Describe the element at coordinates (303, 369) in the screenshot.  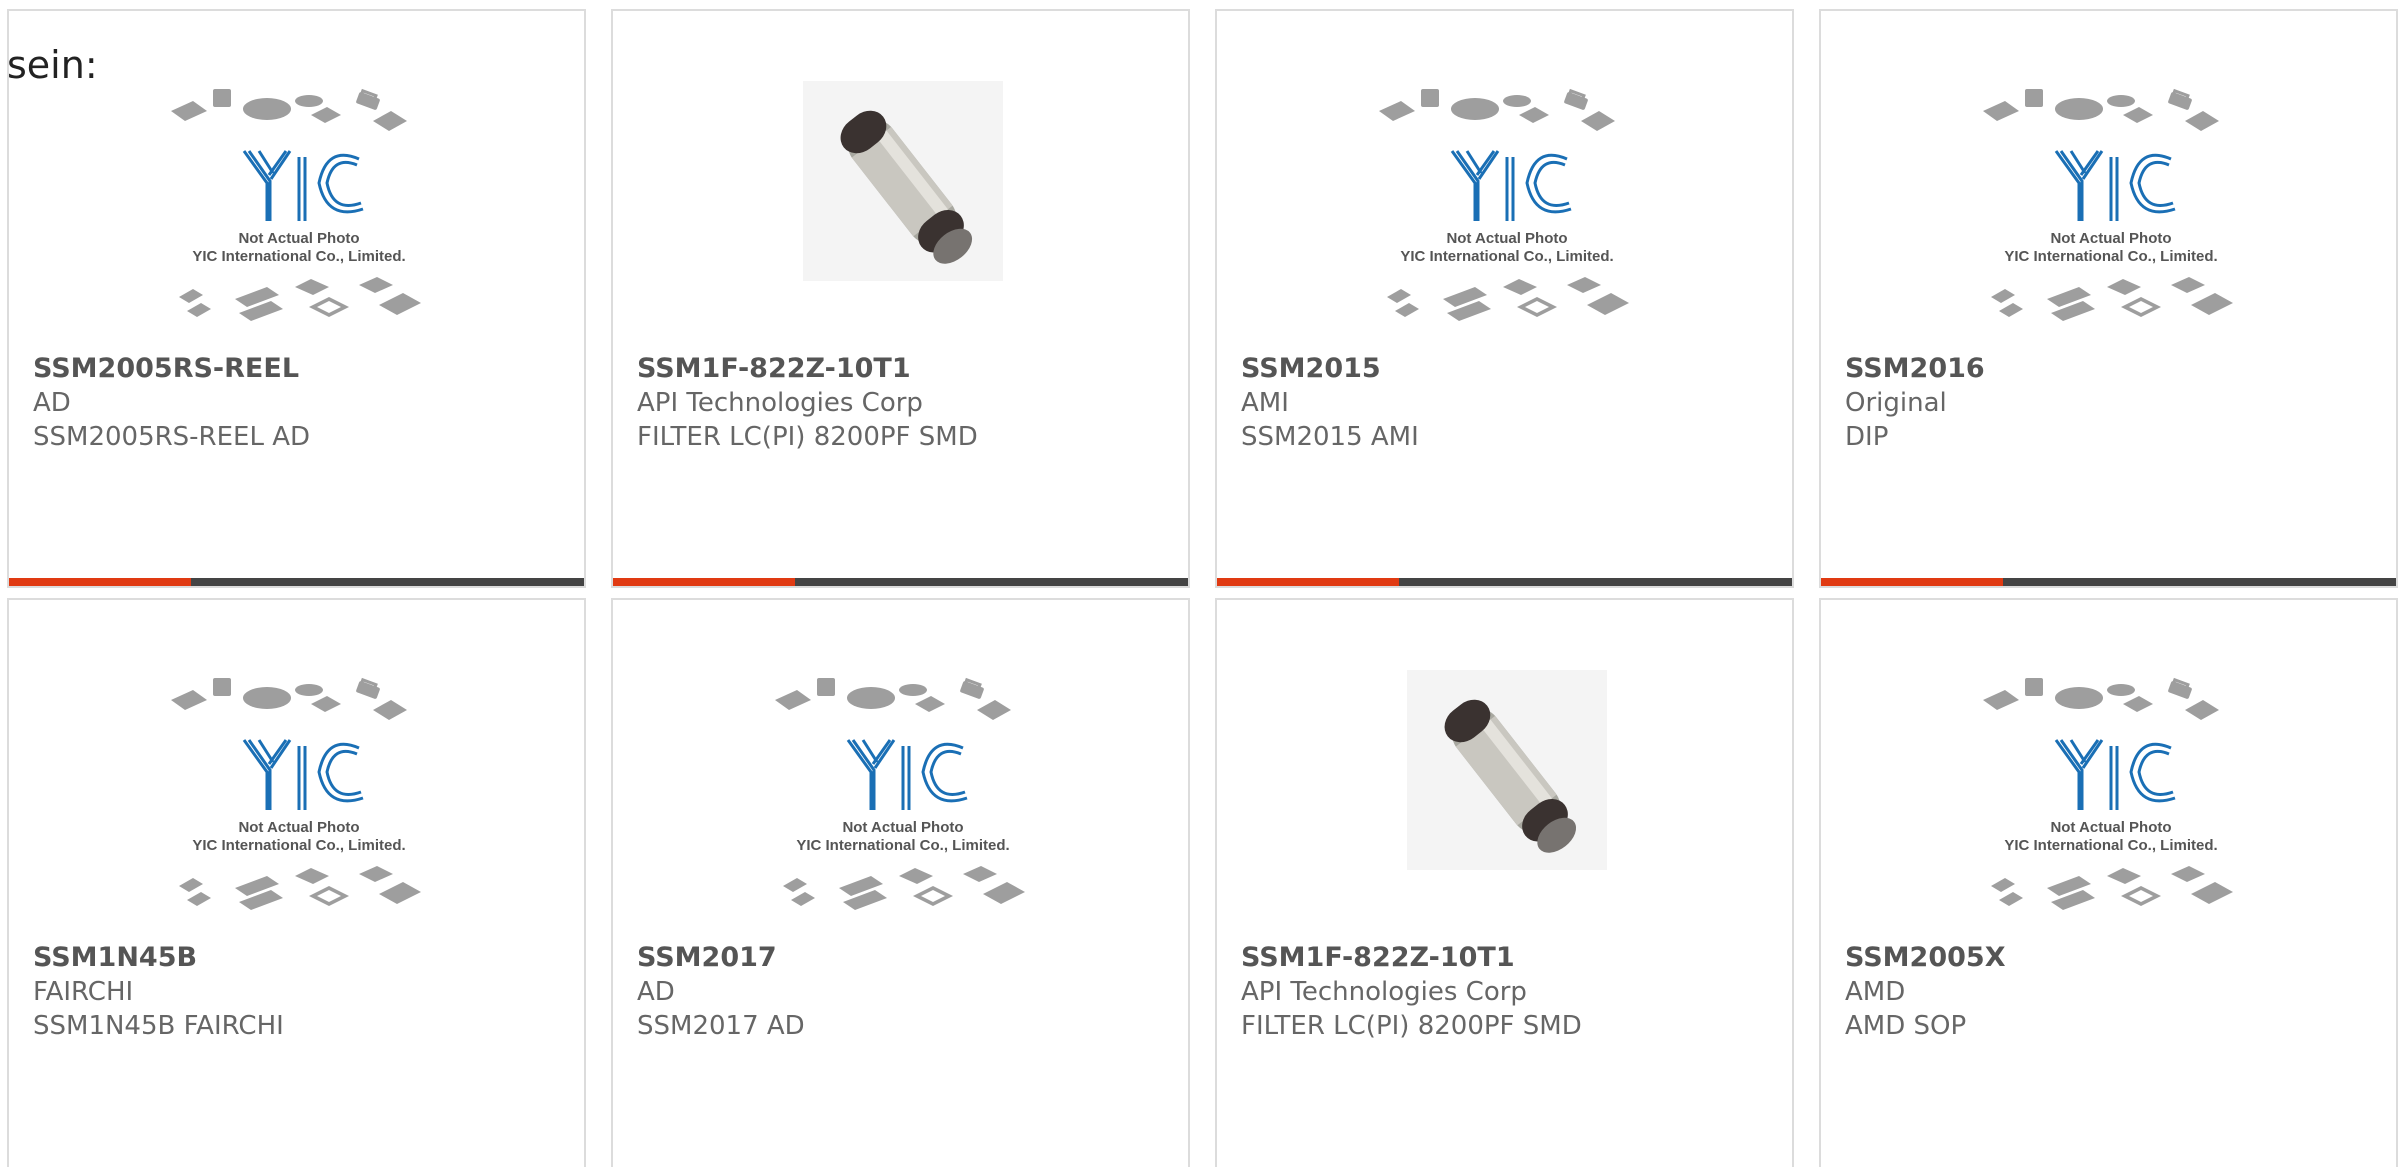
I see `product-part-number: SSM2005RS-REEL` at that location.